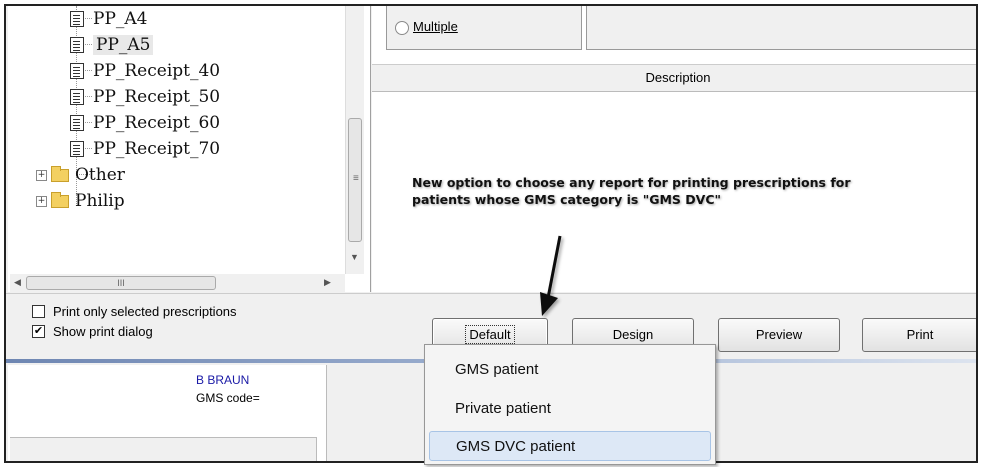 The height and width of the screenshot is (467, 982). I want to click on tree-item-label: PP_A5, so click(123, 45).